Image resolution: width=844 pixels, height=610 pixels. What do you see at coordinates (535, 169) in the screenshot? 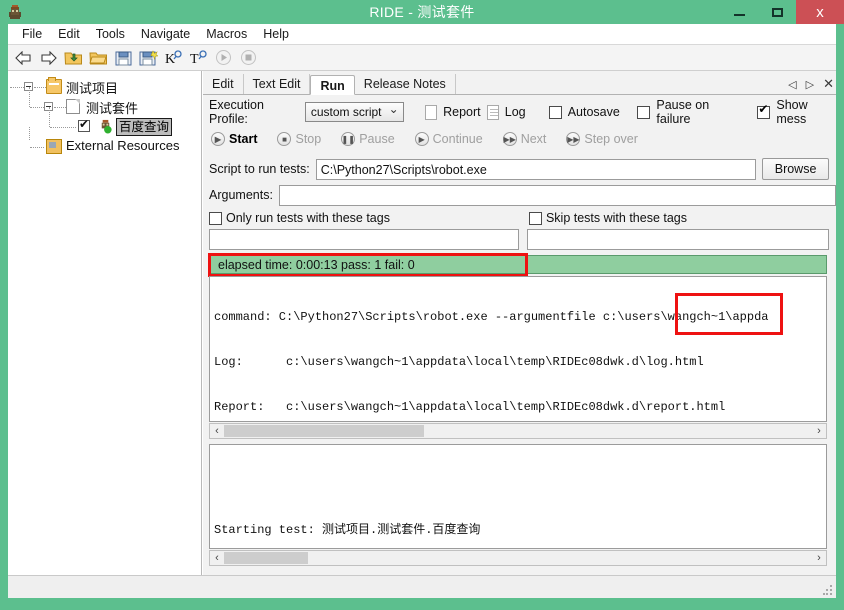
I see `script-input: C:\Python27\Scripts\robot.exe` at bounding box center [535, 169].